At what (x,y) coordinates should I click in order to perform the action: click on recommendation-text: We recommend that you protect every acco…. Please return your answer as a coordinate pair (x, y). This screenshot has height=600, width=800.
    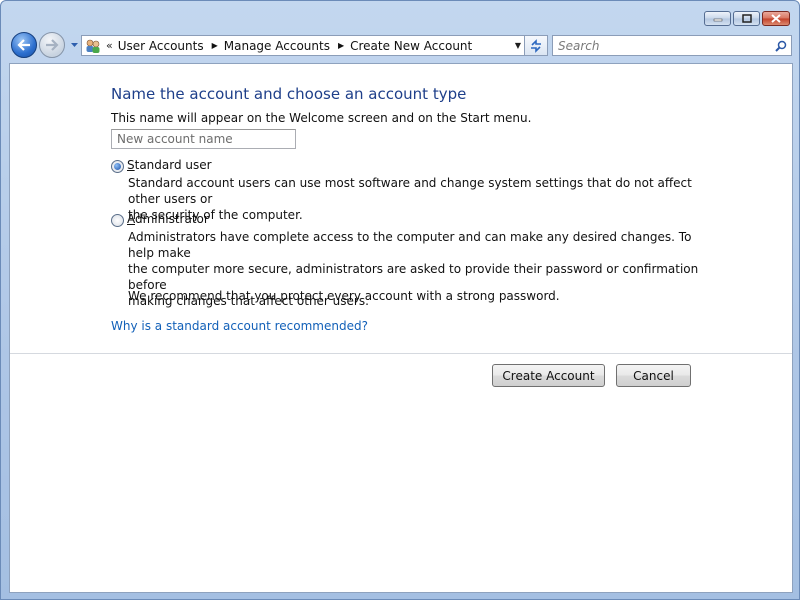
    Looking at the image, I should click on (344, 296).